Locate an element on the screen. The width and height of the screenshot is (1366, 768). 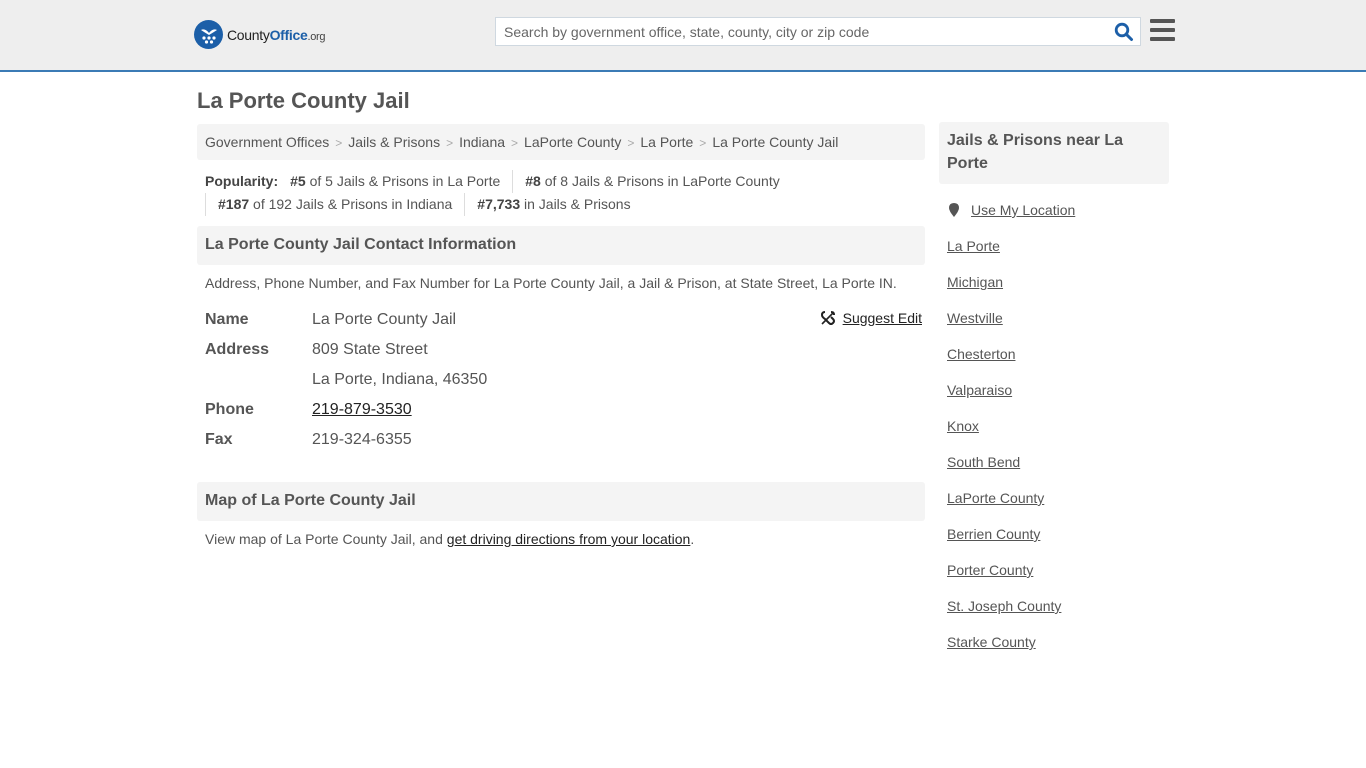
address-line1: 809 State Street is located at coordinates (370, 349).